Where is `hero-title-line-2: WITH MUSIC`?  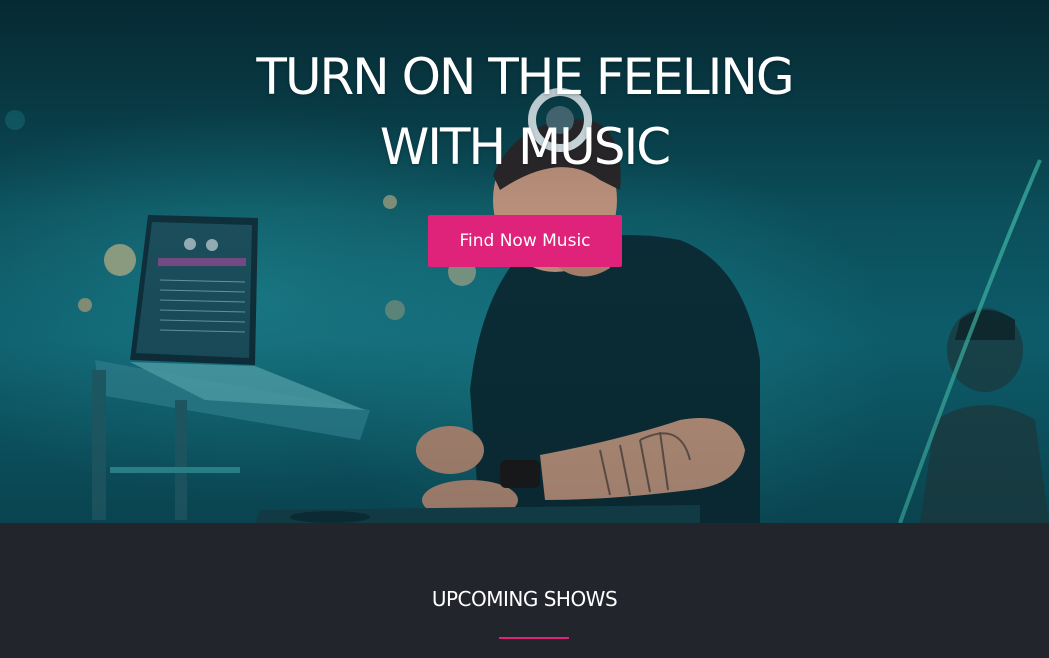 hero-title-line-2: WITH MUSIC is located at coordinates (525, 147).